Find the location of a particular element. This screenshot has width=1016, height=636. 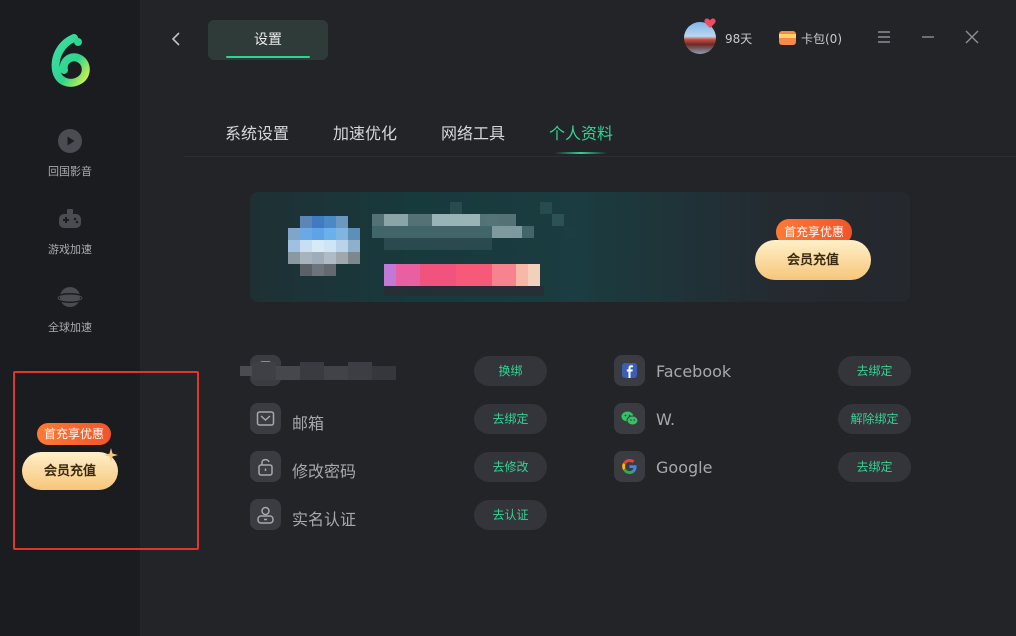

mail-icon is located at coordinates (265, 418).